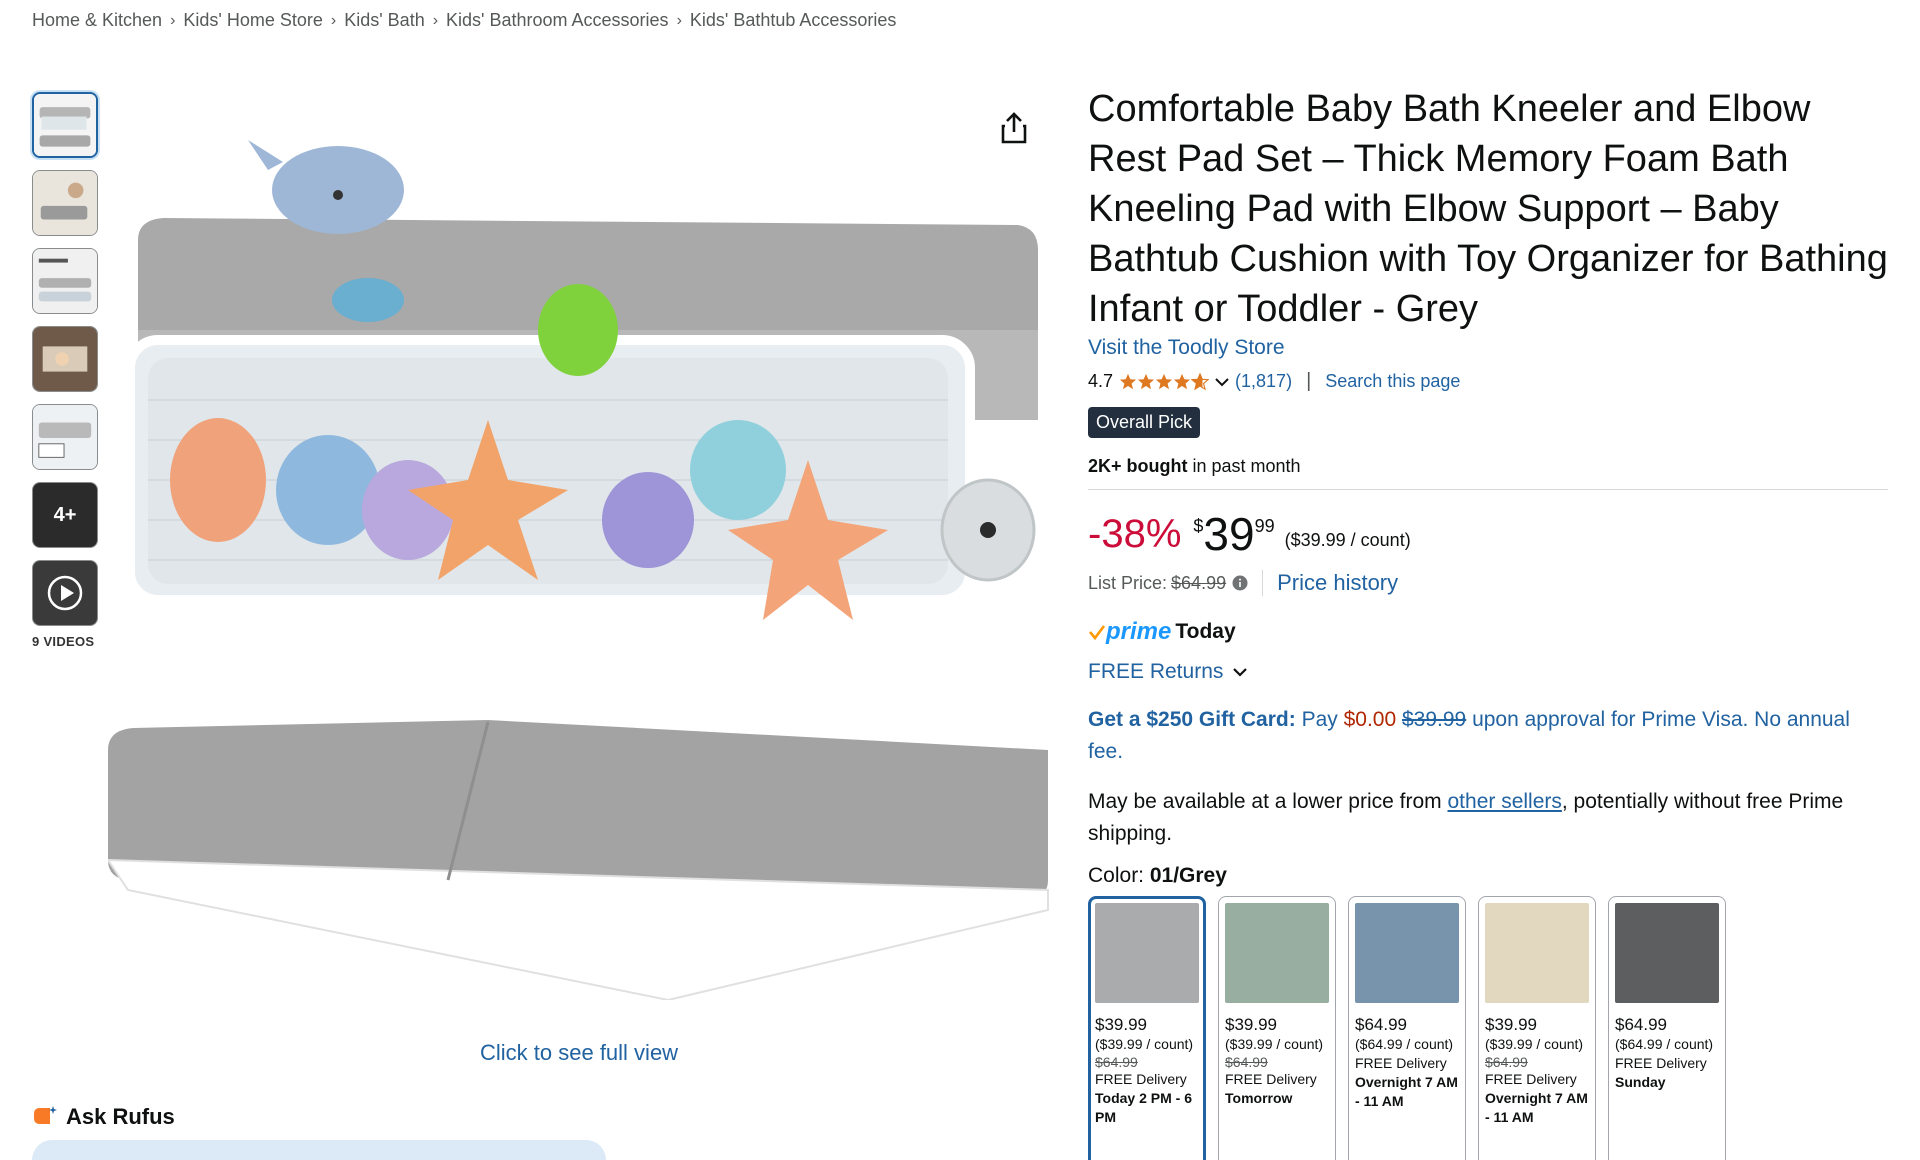 This screenshot has height=1160, width=1920. I want to click on prime-logo: prime, so click(1129, 632).